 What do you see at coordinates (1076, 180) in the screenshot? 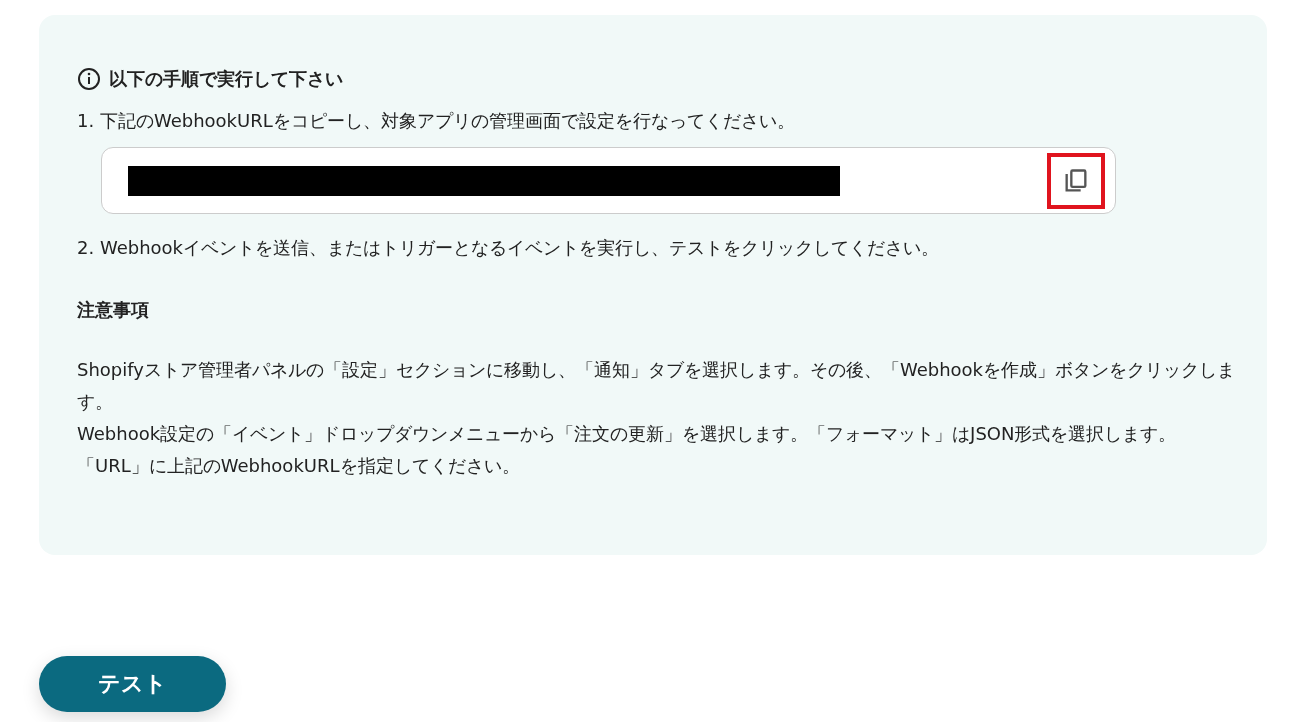
I see `copy-button` at bounding box center [1076, 180].